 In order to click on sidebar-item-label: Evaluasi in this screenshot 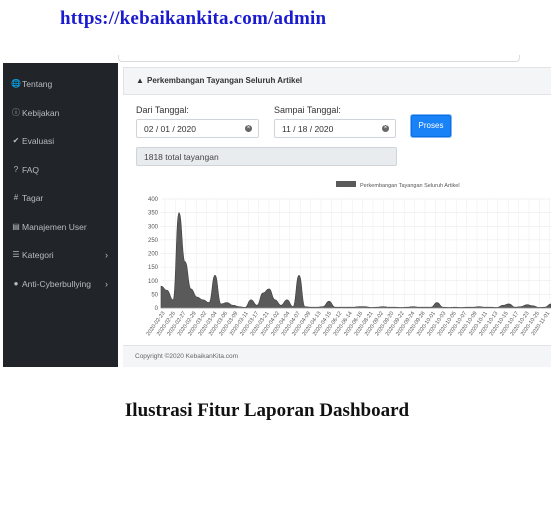, I will do `click(38, 141)`.